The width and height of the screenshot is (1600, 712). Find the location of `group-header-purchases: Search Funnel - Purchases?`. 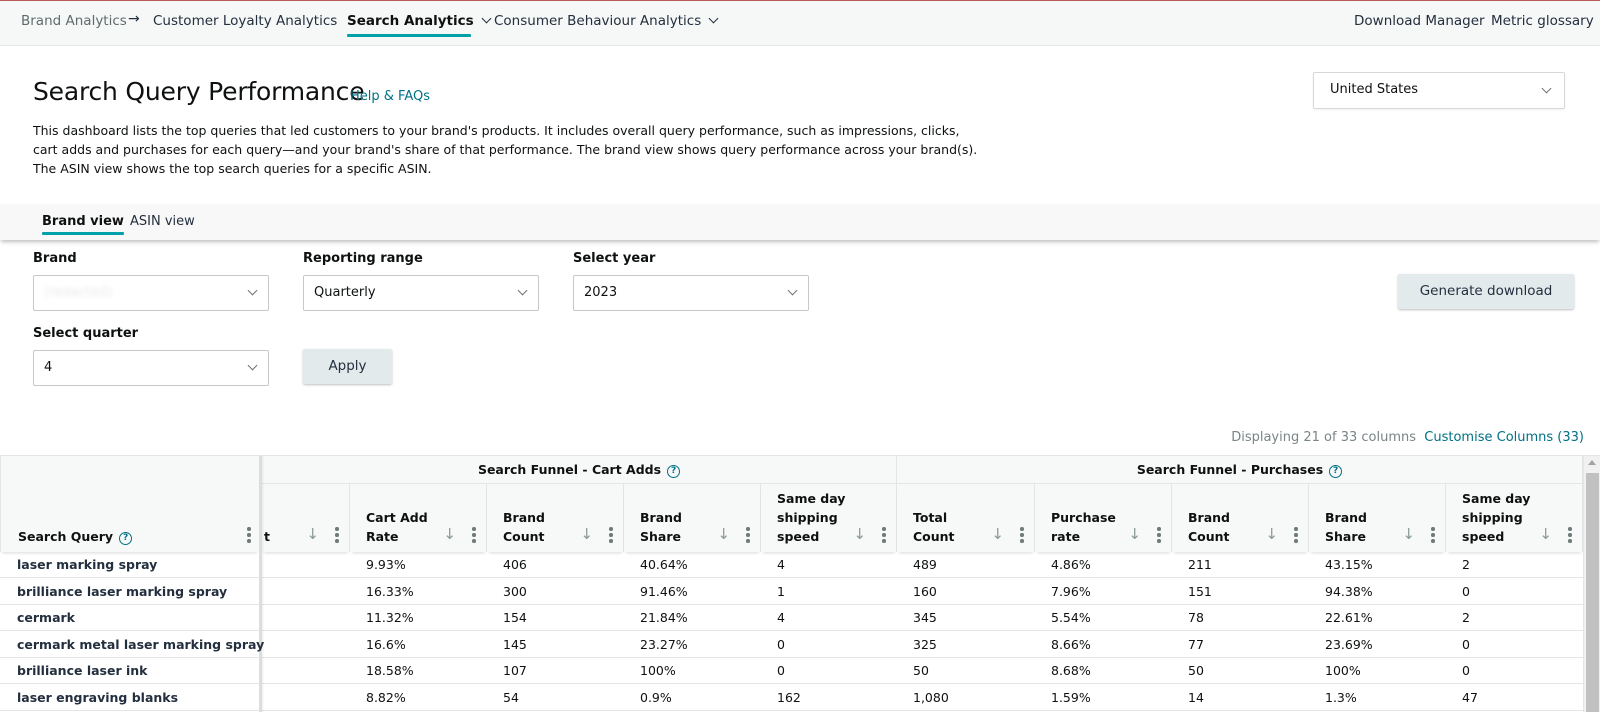

group-header-purchases: Search Funnel - Purchases? is located at coordinates (1240, 470).